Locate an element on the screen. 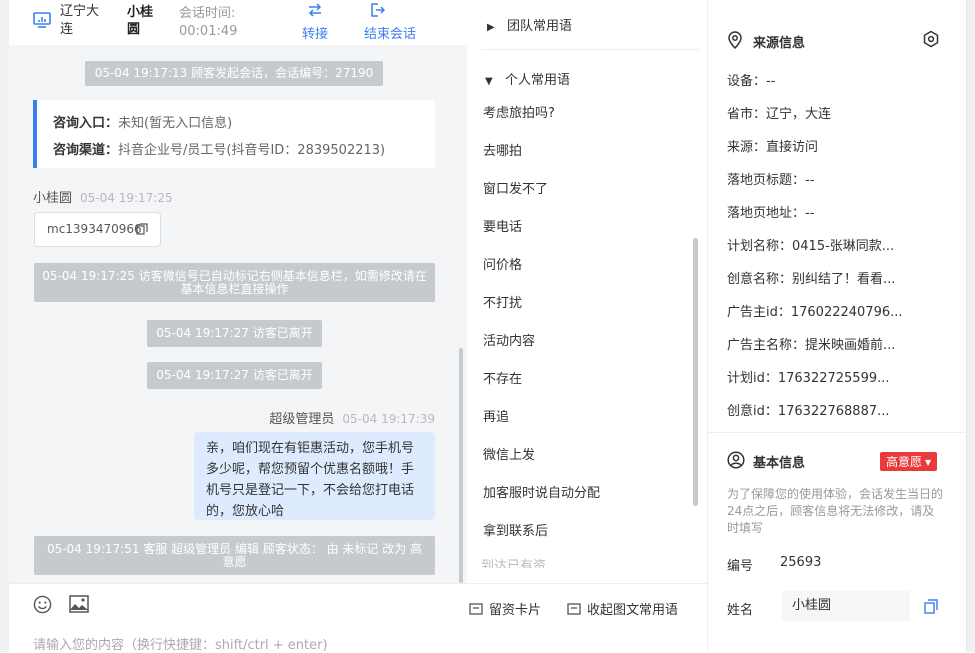  personal-phrases-group: ▼ 个人常用语 is located at coordinates (527, 78).